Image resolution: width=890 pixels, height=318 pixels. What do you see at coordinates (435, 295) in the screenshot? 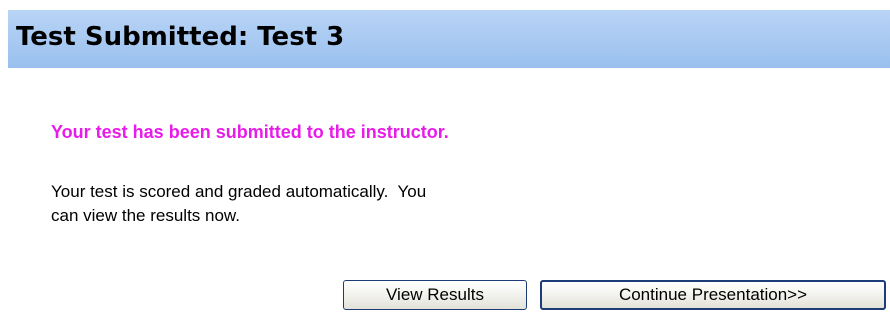
I see `view-results-button: View Results` at bounding box center [435, 295].